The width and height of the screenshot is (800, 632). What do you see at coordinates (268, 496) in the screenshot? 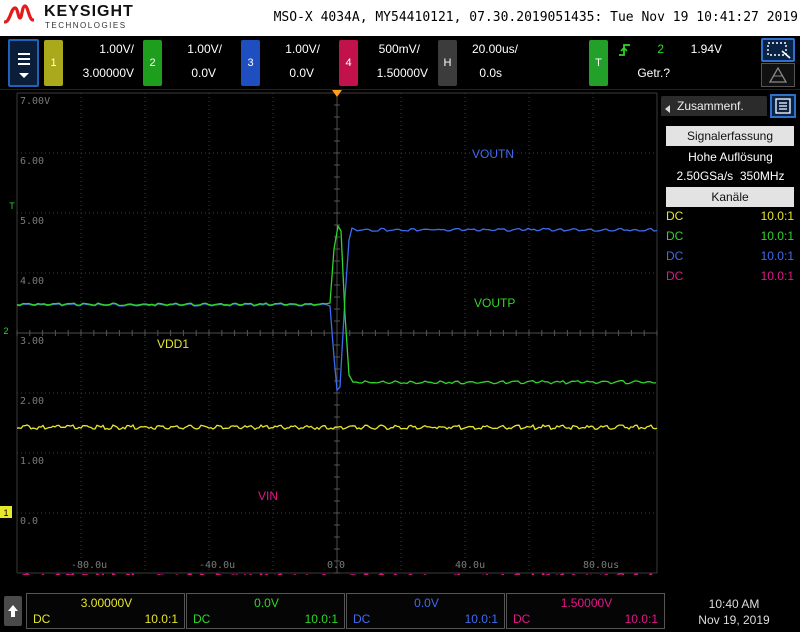
I see `trace-label: VIN` at bounding box center [268, 496].